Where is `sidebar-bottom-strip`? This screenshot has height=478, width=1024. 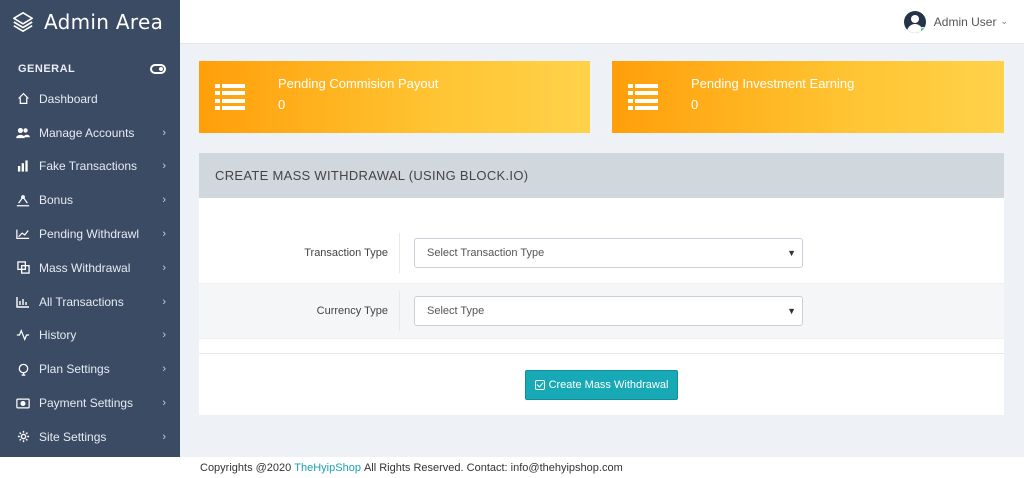
sidebar-bottom-strip is located at coordinates (90, 467).